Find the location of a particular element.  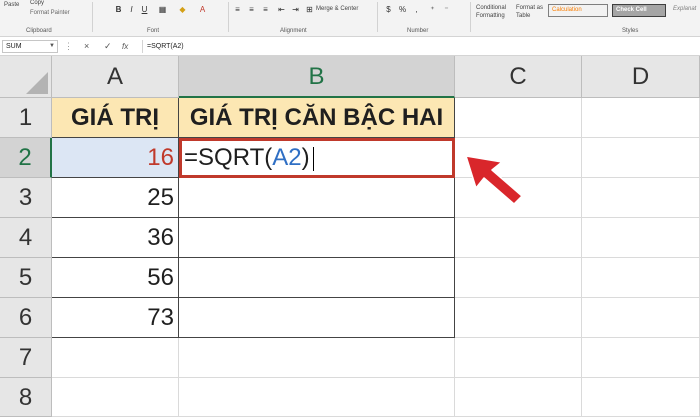

paste-button: Paste is located at coordinates (11, 5).